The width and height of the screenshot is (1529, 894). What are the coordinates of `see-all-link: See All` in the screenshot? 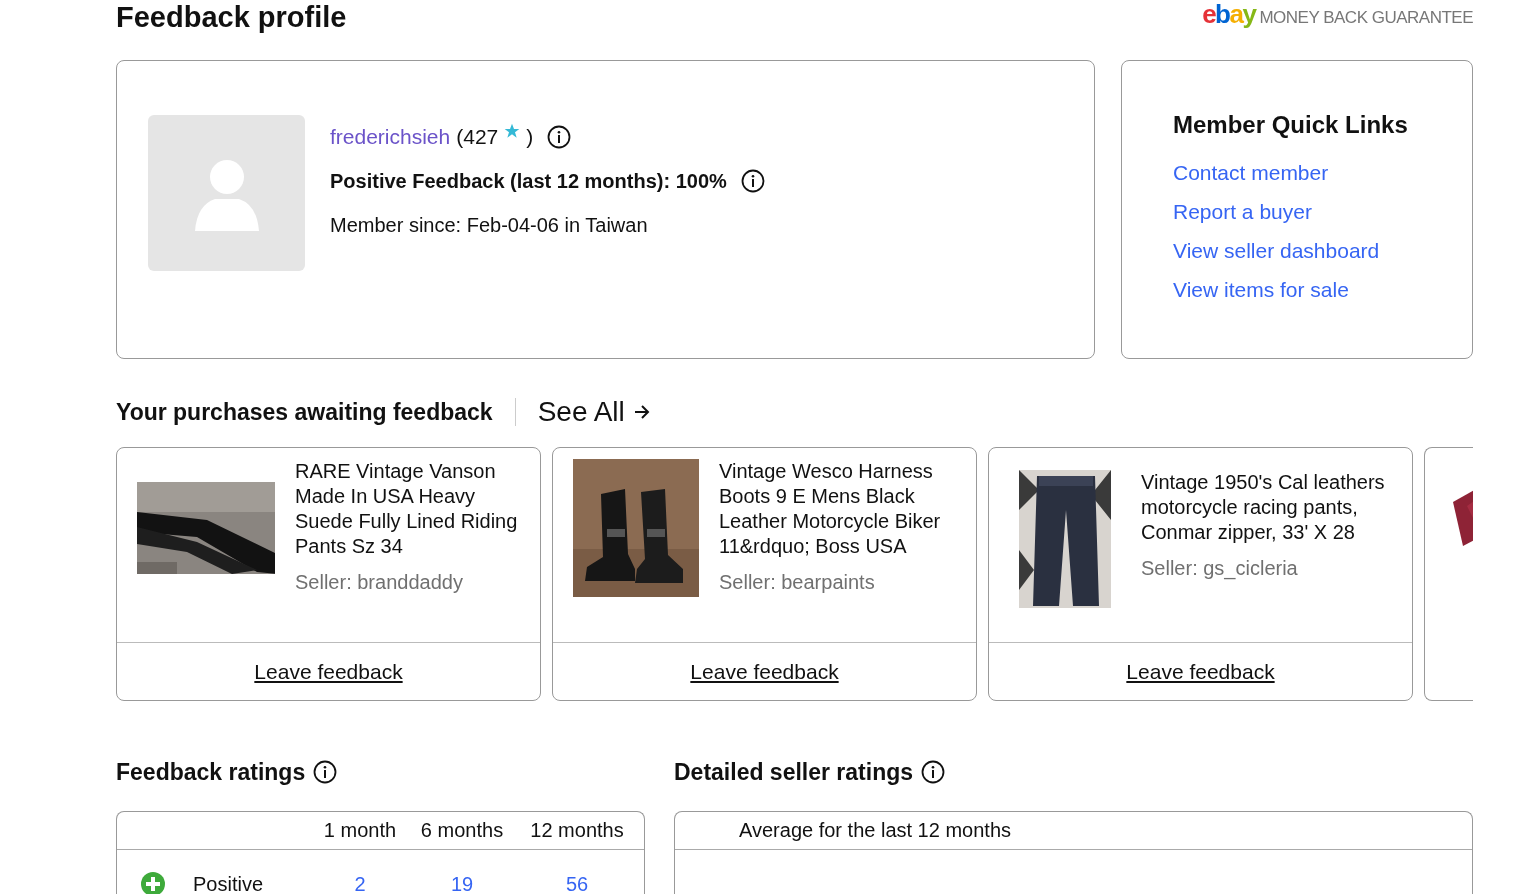 It's located at (594, 412).